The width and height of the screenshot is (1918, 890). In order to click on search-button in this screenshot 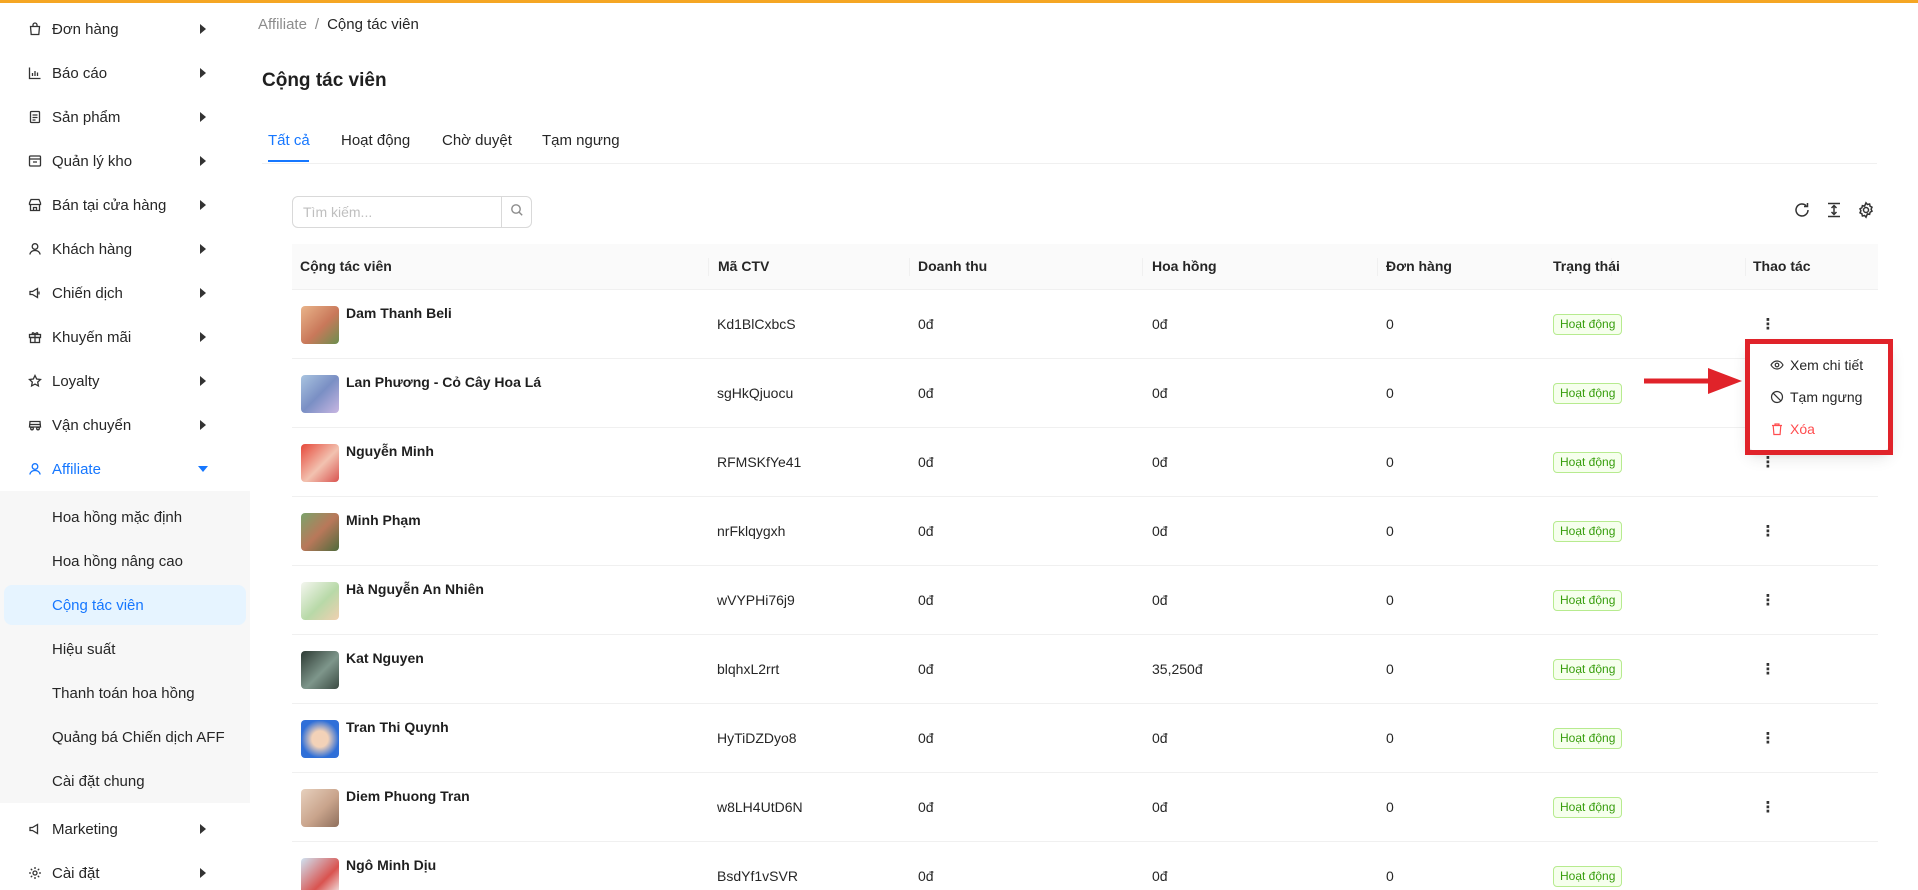, I will do `click(516, 212)`.